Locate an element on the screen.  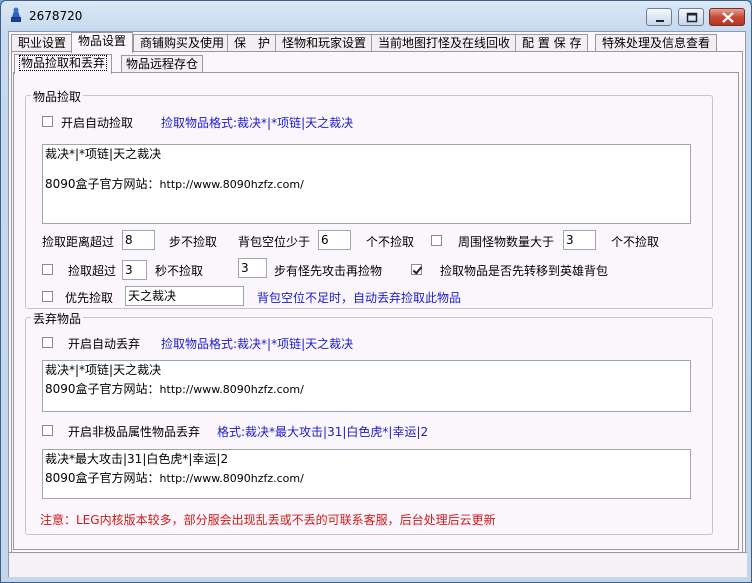
tab-shop: 商铺购买及使用 is located at coordinates (182, 43).